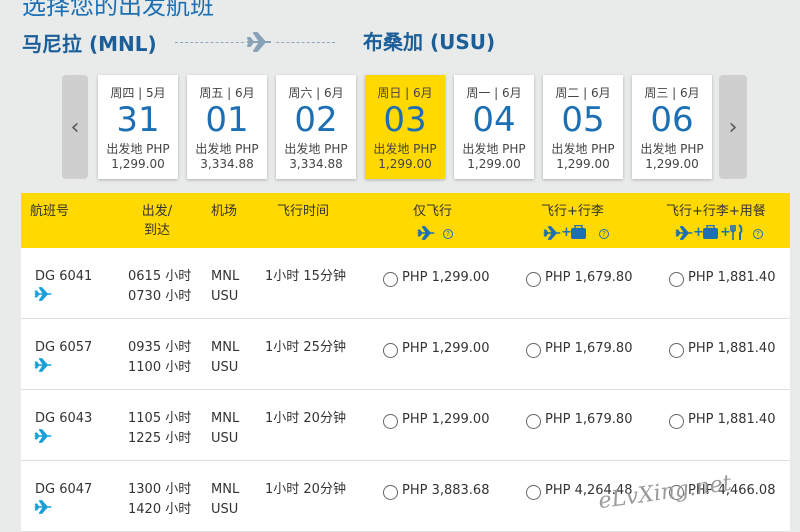 Image resolution: width=800 pixels, height=532 pixels. I want to click on date-day: 05, so click(583, 120).